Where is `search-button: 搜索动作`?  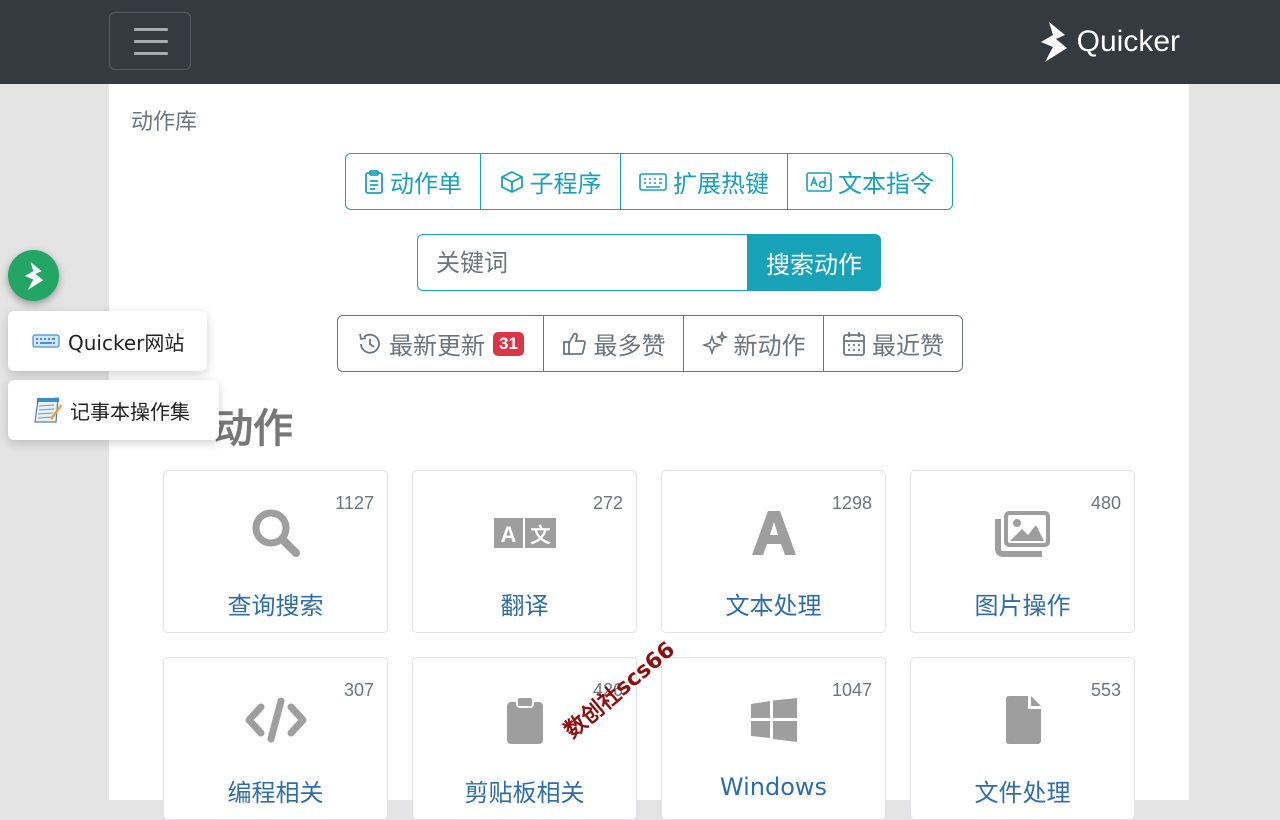
search-button: 搜索动作 is located at coordinates (814, 262).